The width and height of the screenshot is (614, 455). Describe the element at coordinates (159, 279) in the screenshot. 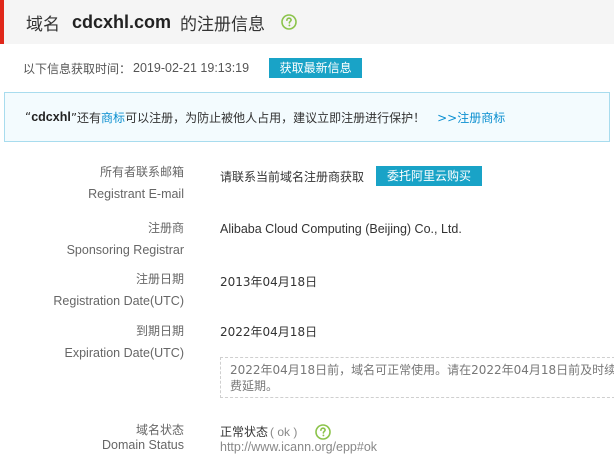

I see `registration-label-cn: 注册日期` at that location.